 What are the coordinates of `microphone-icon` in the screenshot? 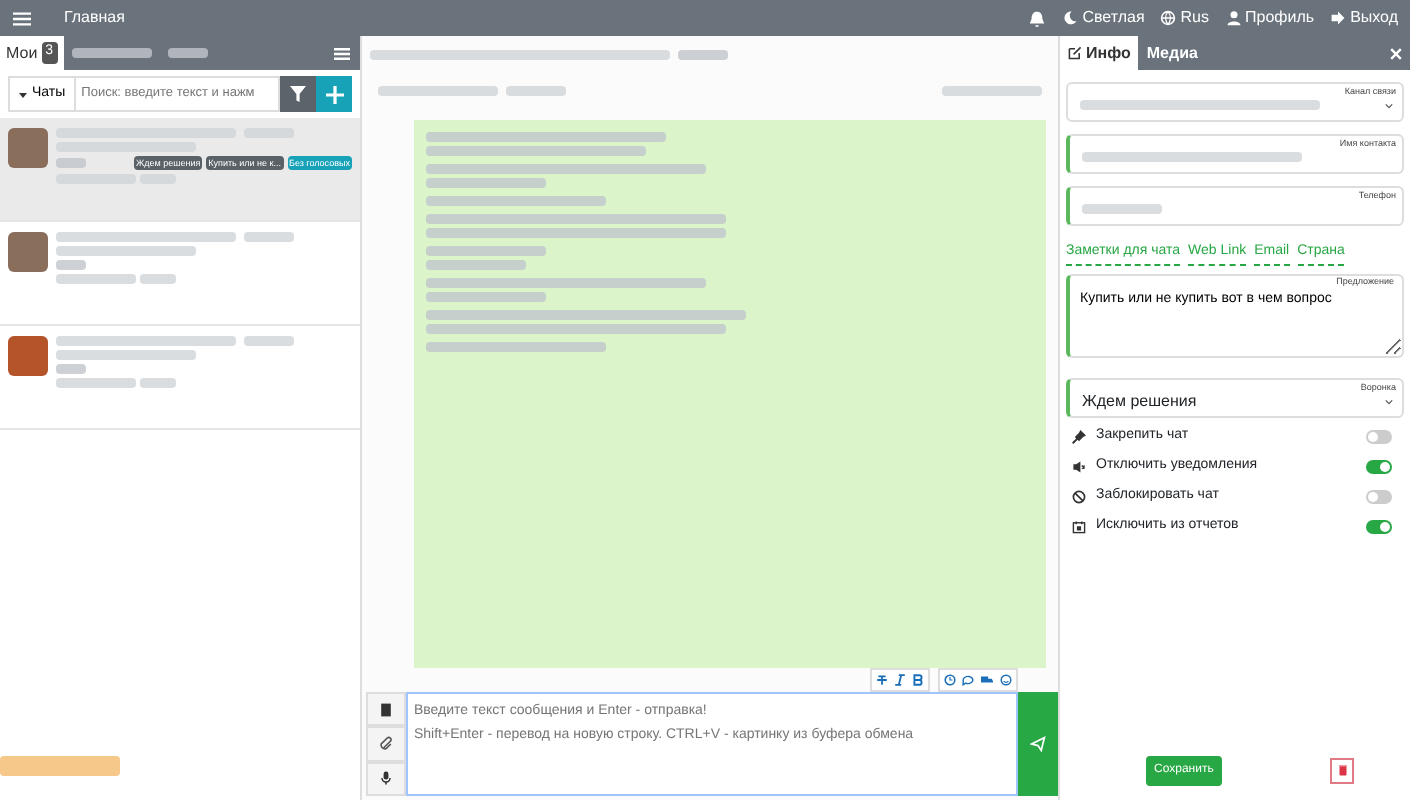 It's located at (386, 778).